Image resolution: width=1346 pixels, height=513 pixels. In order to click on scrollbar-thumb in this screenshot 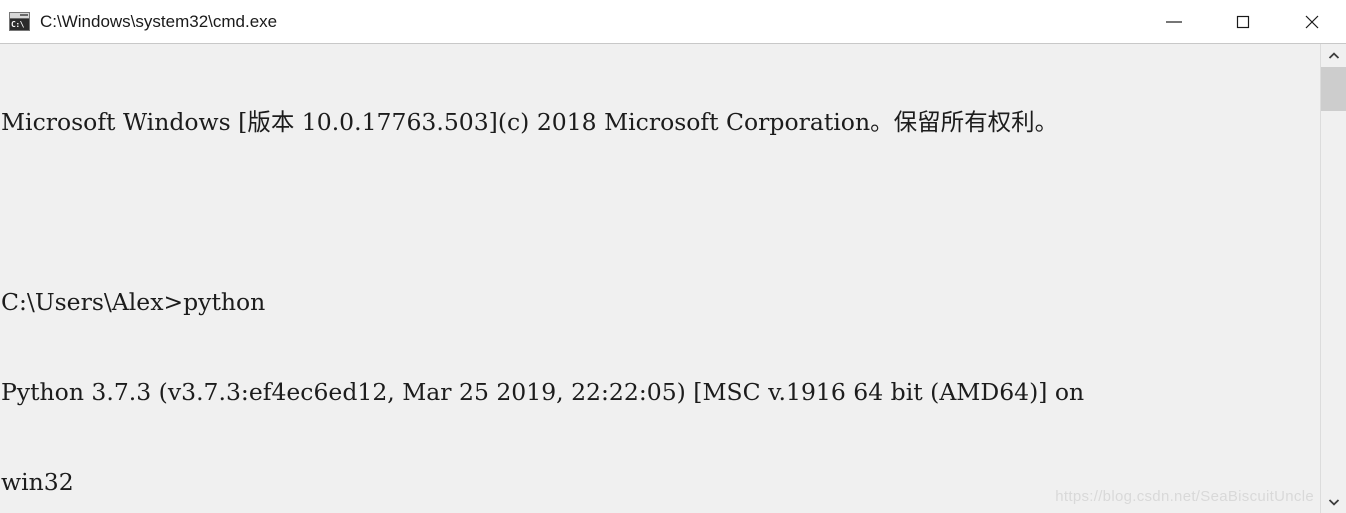, I will do `click(1333, 89)`.